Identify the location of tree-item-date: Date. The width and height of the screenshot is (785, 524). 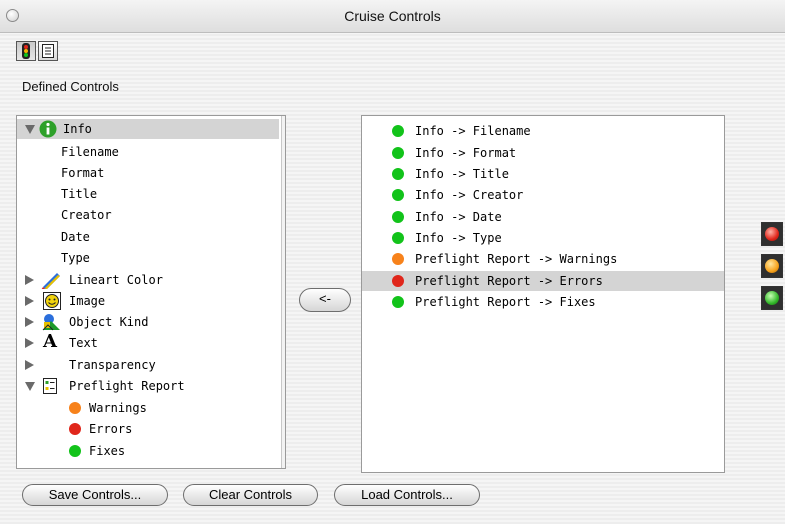
(151, 237).